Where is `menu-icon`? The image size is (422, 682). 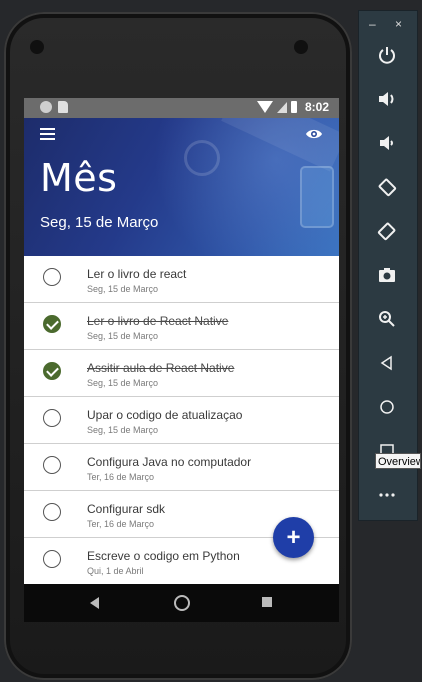 menu-icon is located at coordinates (47, 134).